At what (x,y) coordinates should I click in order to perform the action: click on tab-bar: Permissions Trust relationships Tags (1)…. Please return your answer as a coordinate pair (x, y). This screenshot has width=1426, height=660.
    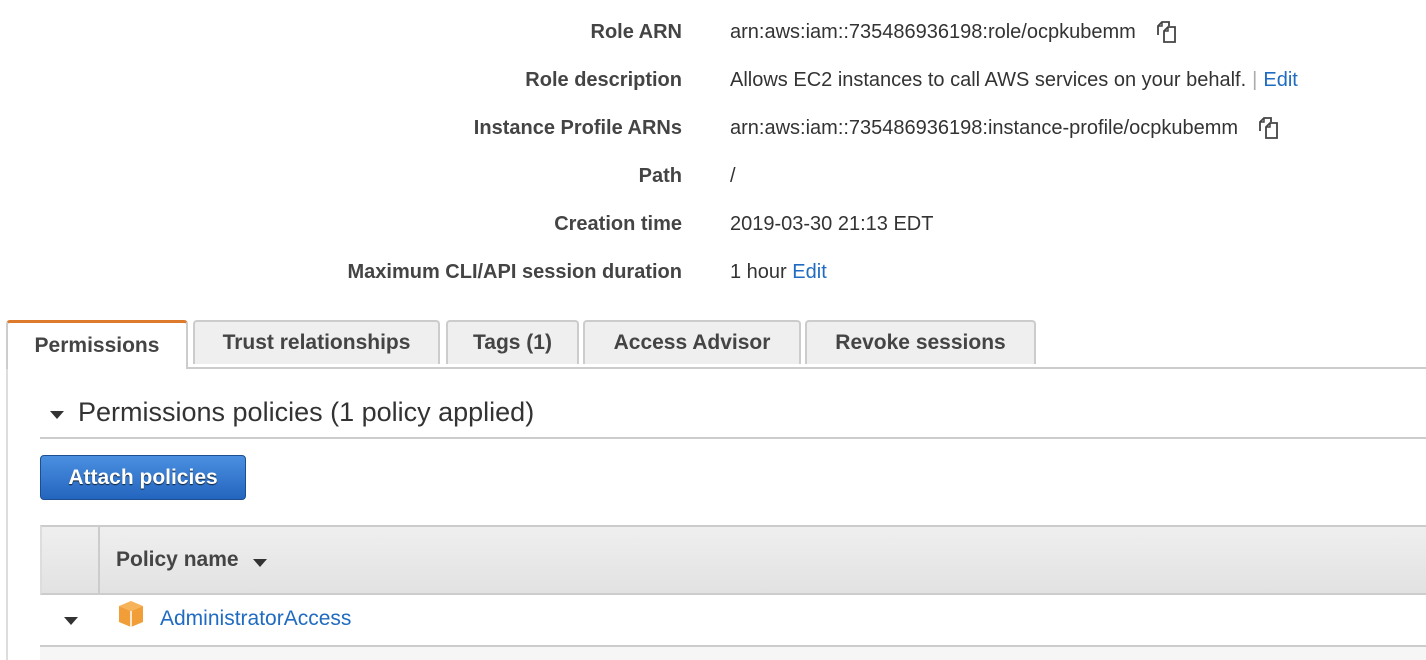
    Looking at the image, I should click on (716, 344).